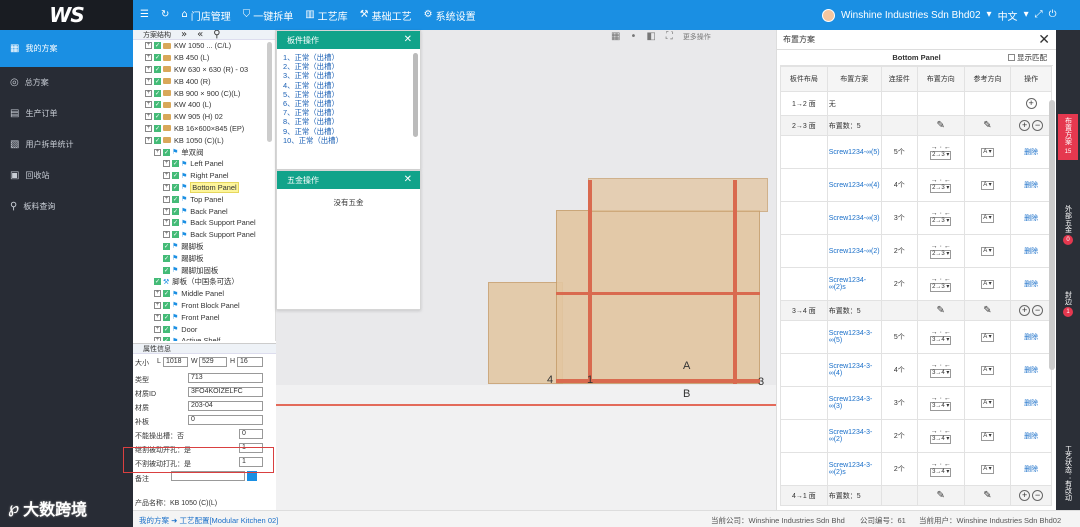 Image resolution: width=1080 pixels, height=527 pixels. What do you see at coordinates (204, 105) in the screenshot?
I see `tree-row: + ✓ KW 400 (L)` at bounding box center [204, 105].